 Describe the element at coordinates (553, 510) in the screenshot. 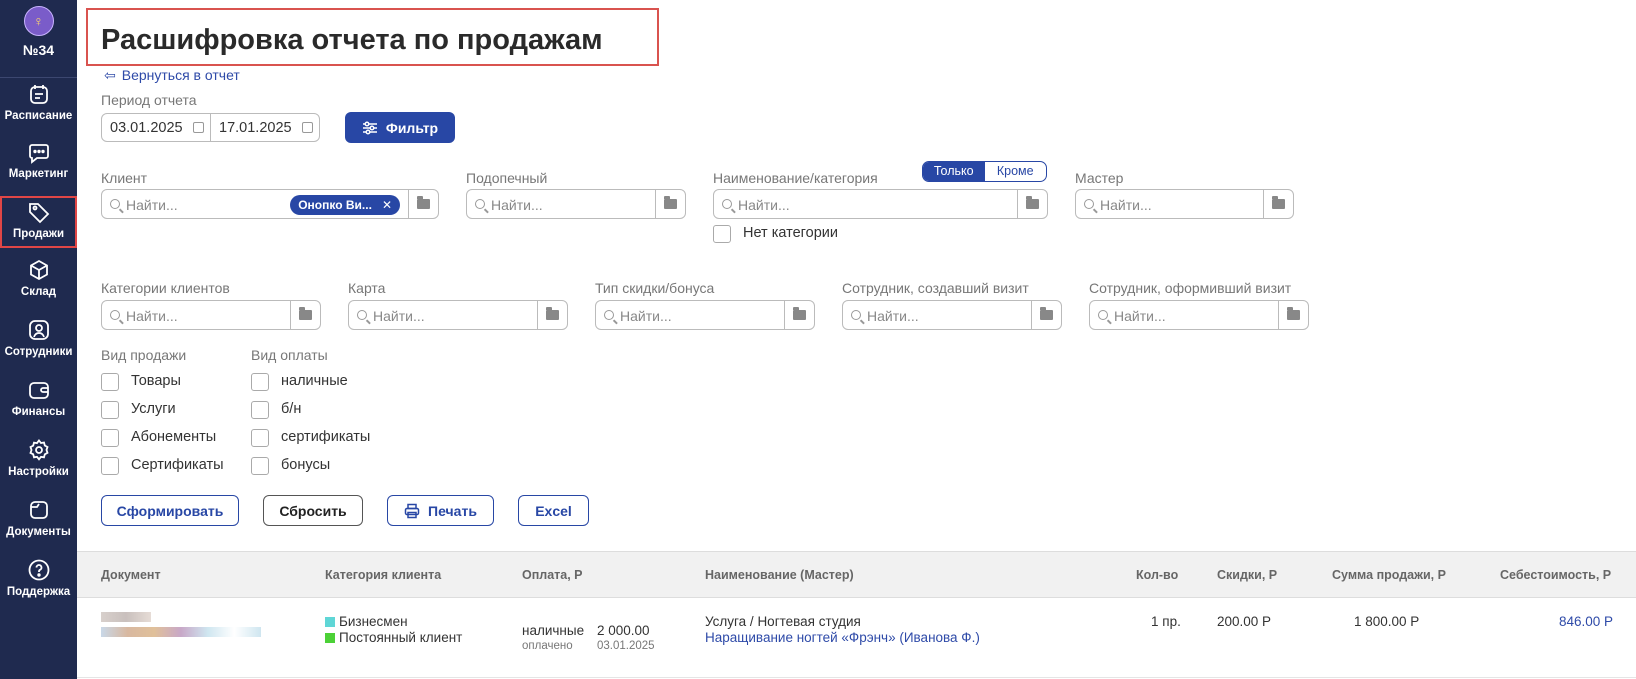

I see `excel-button: Excel` at that location.